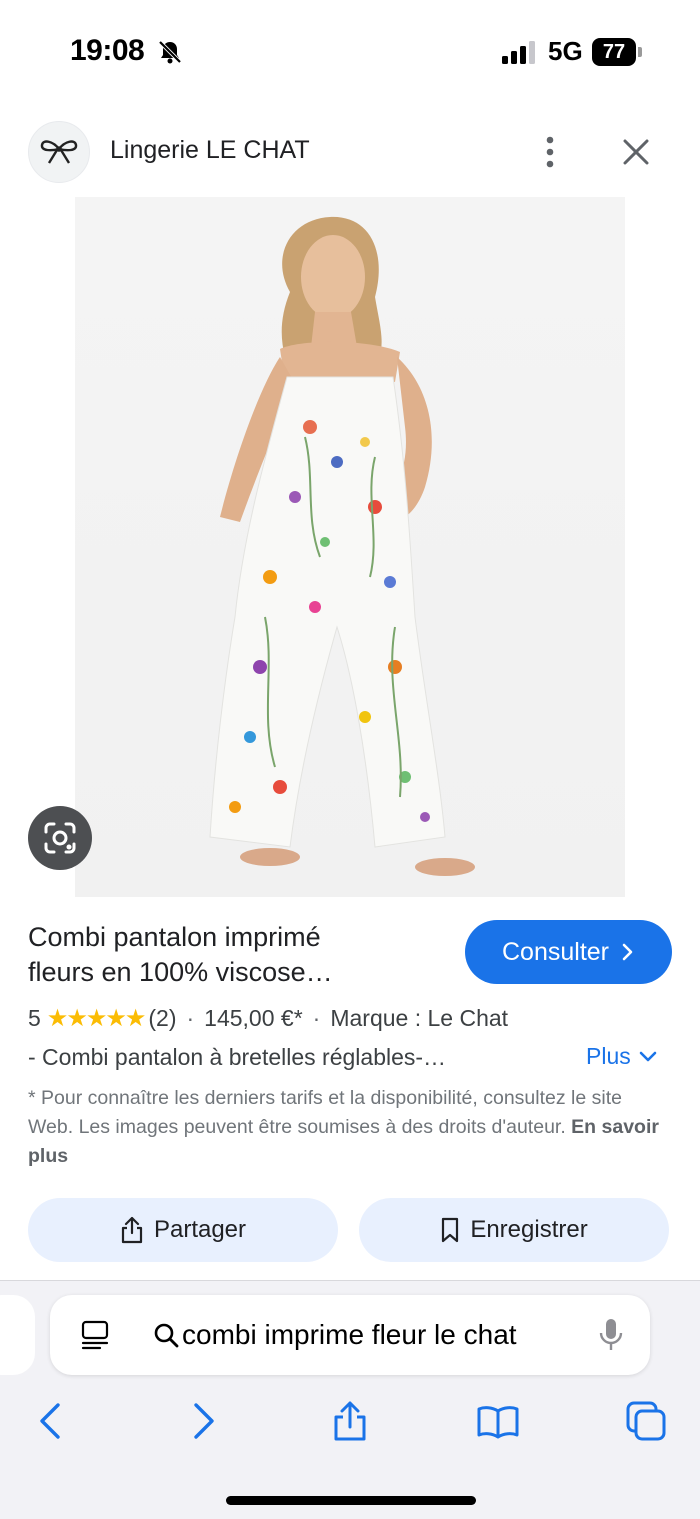 This screenshot has width=700, height=1519. What do you see at coordinates (627, 952) in the screenshot?
I see `chevron-right-icon` at bounding box center [627, 952].